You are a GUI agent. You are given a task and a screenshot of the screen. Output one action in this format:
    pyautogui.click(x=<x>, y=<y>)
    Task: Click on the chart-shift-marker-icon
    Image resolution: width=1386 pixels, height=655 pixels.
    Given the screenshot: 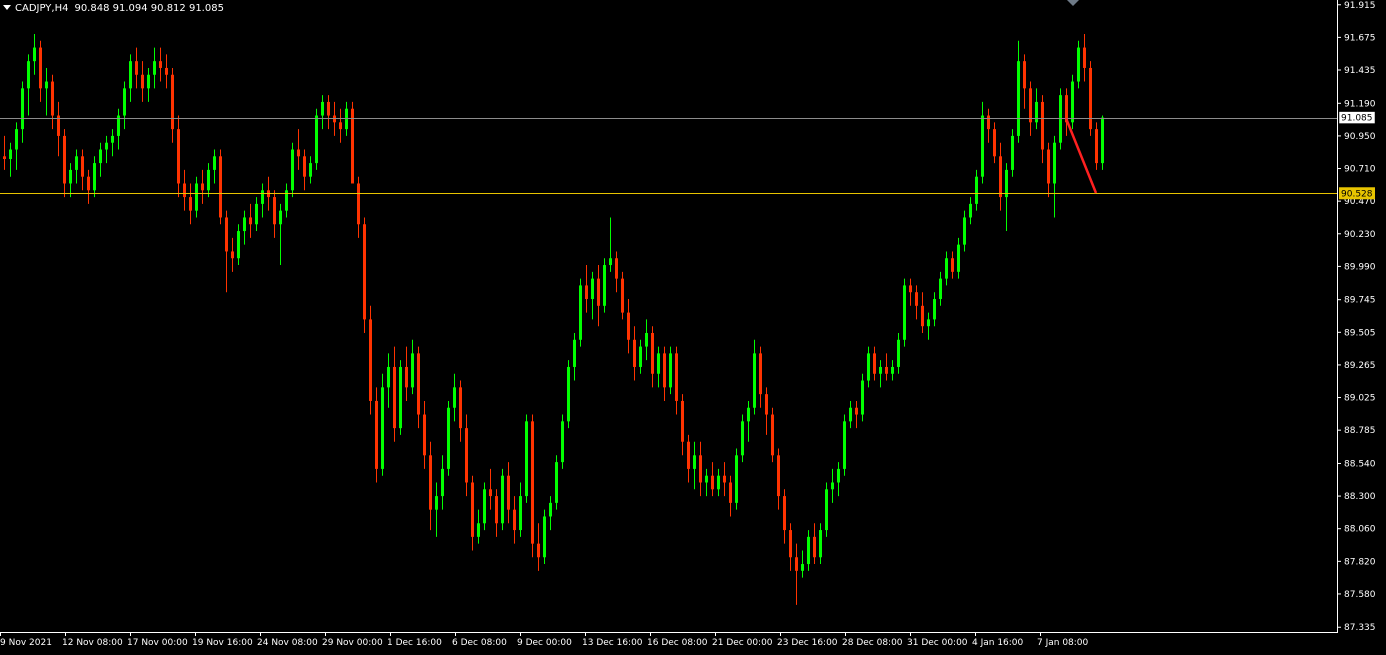 What is the action you would take?
    pyautogui.click(x=1073, y=3)
    